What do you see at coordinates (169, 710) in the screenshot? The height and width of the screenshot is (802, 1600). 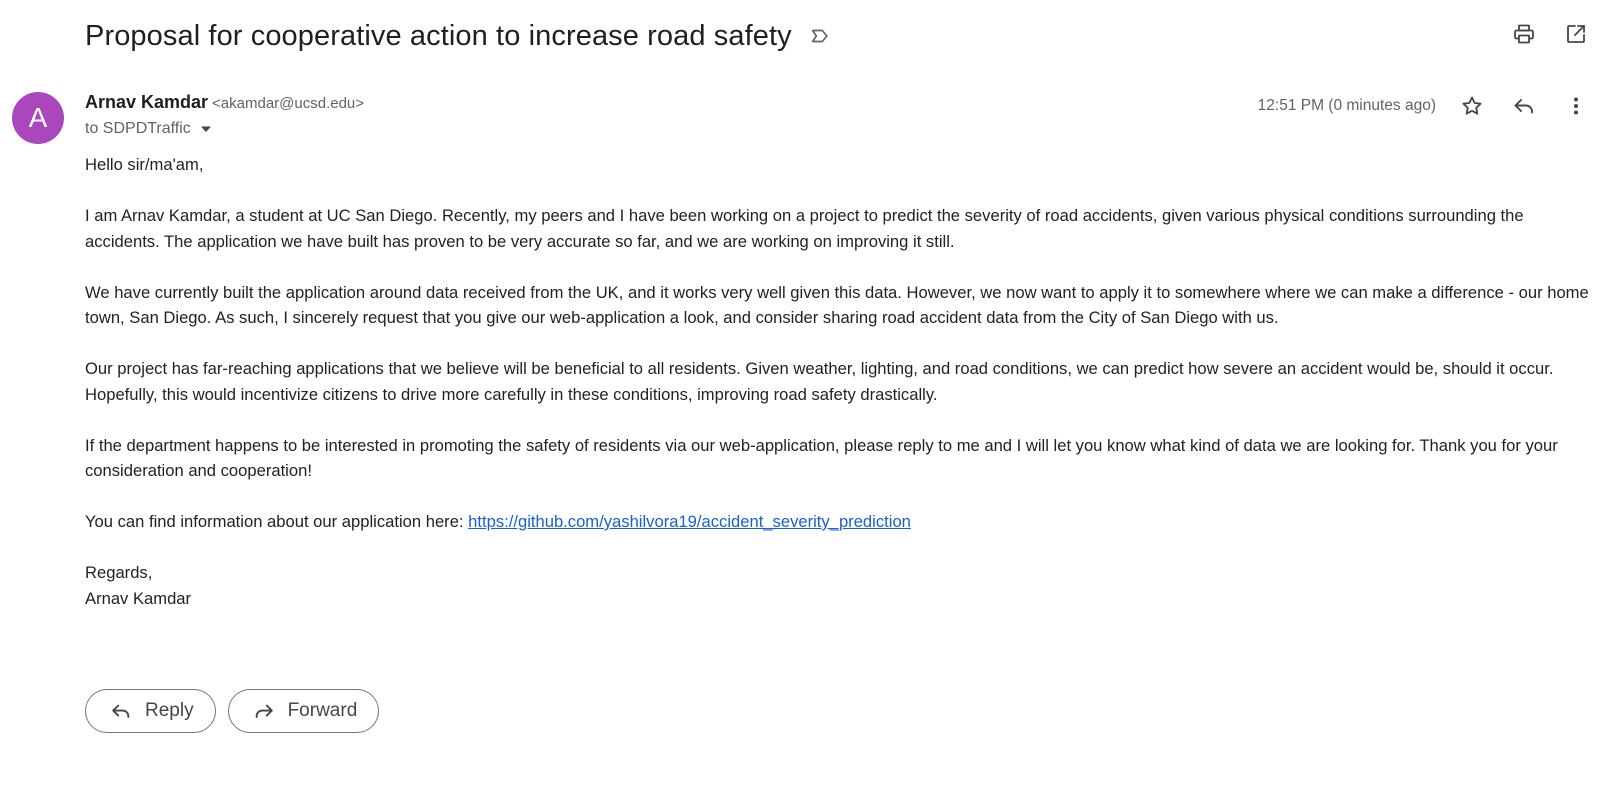 I see `reply-button-label: Reply` at bounding box center [169, 710].